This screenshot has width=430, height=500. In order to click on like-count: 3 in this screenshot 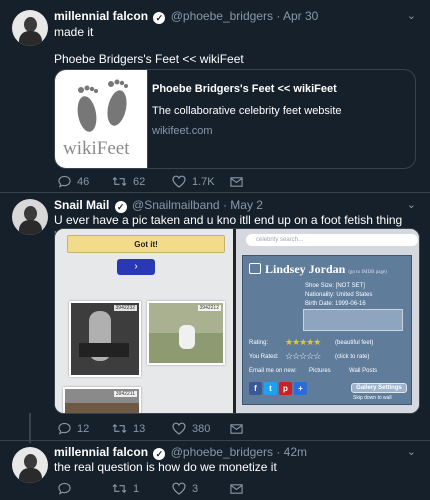, I will do `click(195, 489)`.